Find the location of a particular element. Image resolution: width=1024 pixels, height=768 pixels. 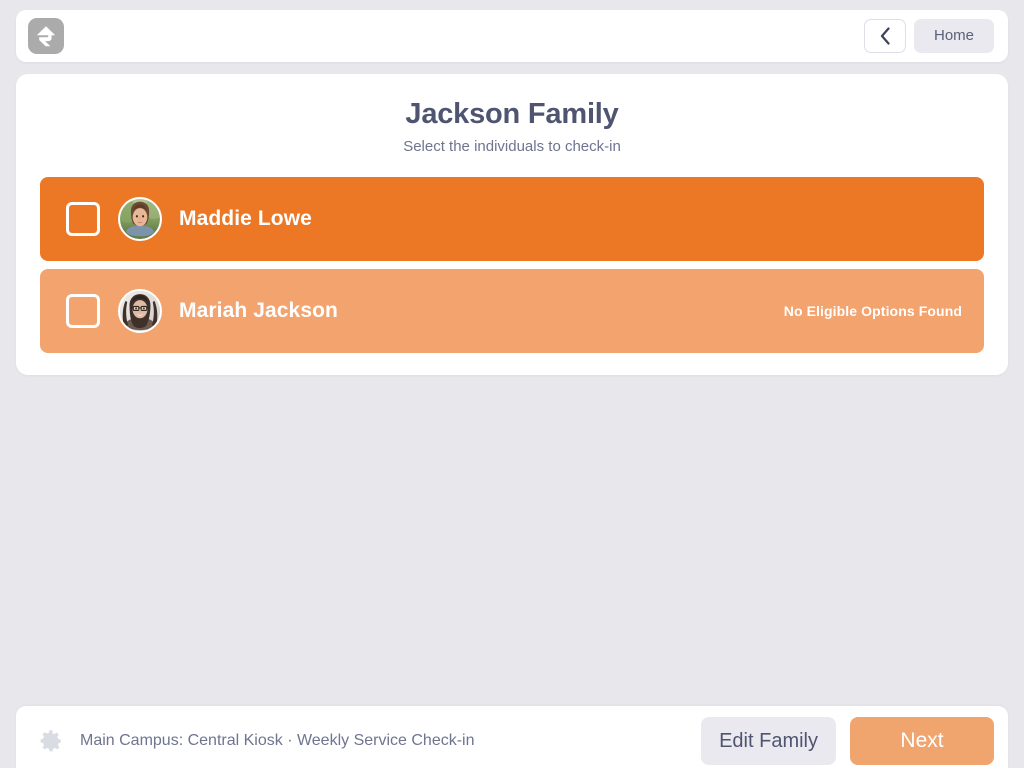

back-button is located at coordinates (885, 36).